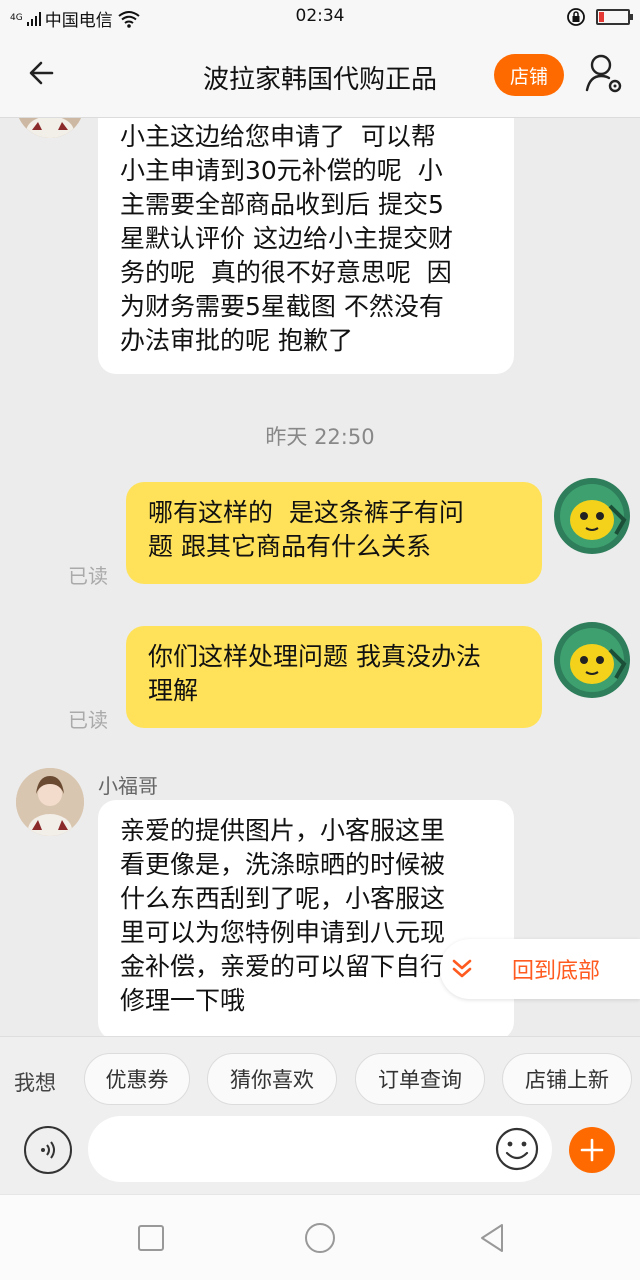  What do you see at coordinates (272, 1079) in the screenshot?
I see `quick-chip-recommend: 猜你喜欢` at bounding box center [272, 1079].